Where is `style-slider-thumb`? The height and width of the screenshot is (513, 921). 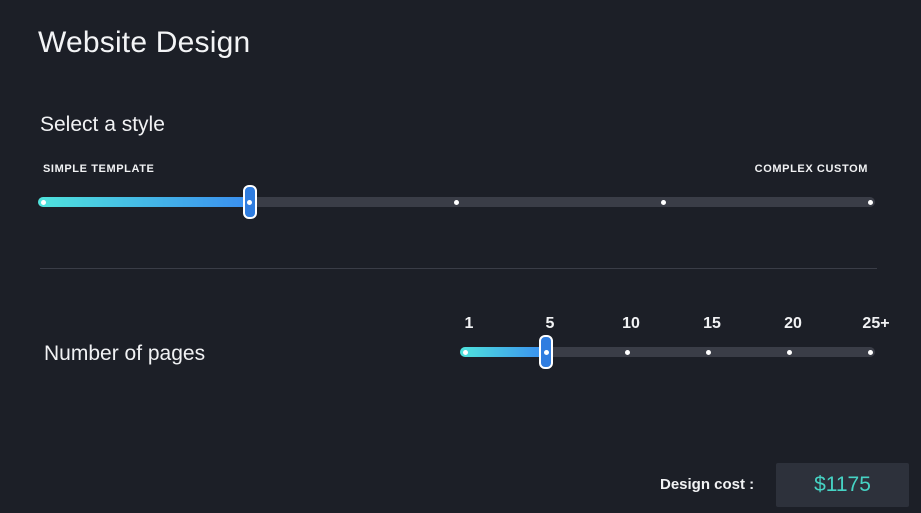 style-slider-thumb is located at coordinates (249, 202).